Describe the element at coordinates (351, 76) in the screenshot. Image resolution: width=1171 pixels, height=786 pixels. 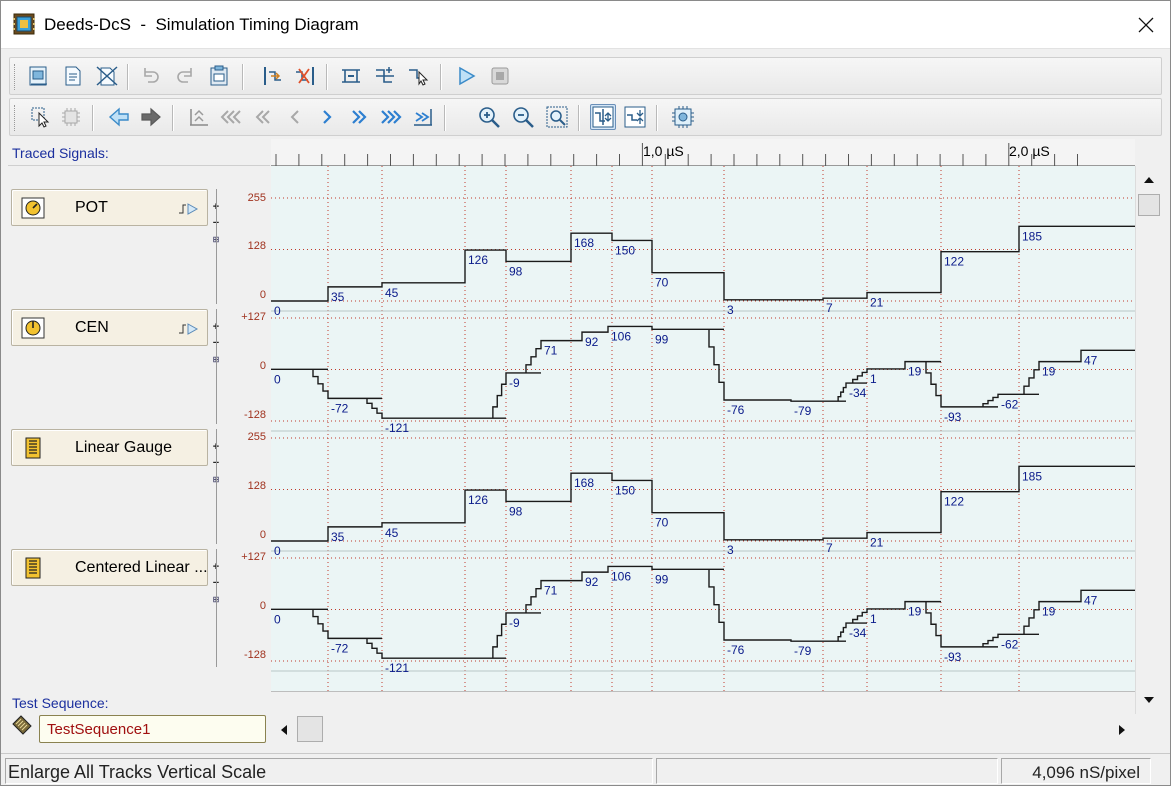
I see `toolbar-button-align` at that location.